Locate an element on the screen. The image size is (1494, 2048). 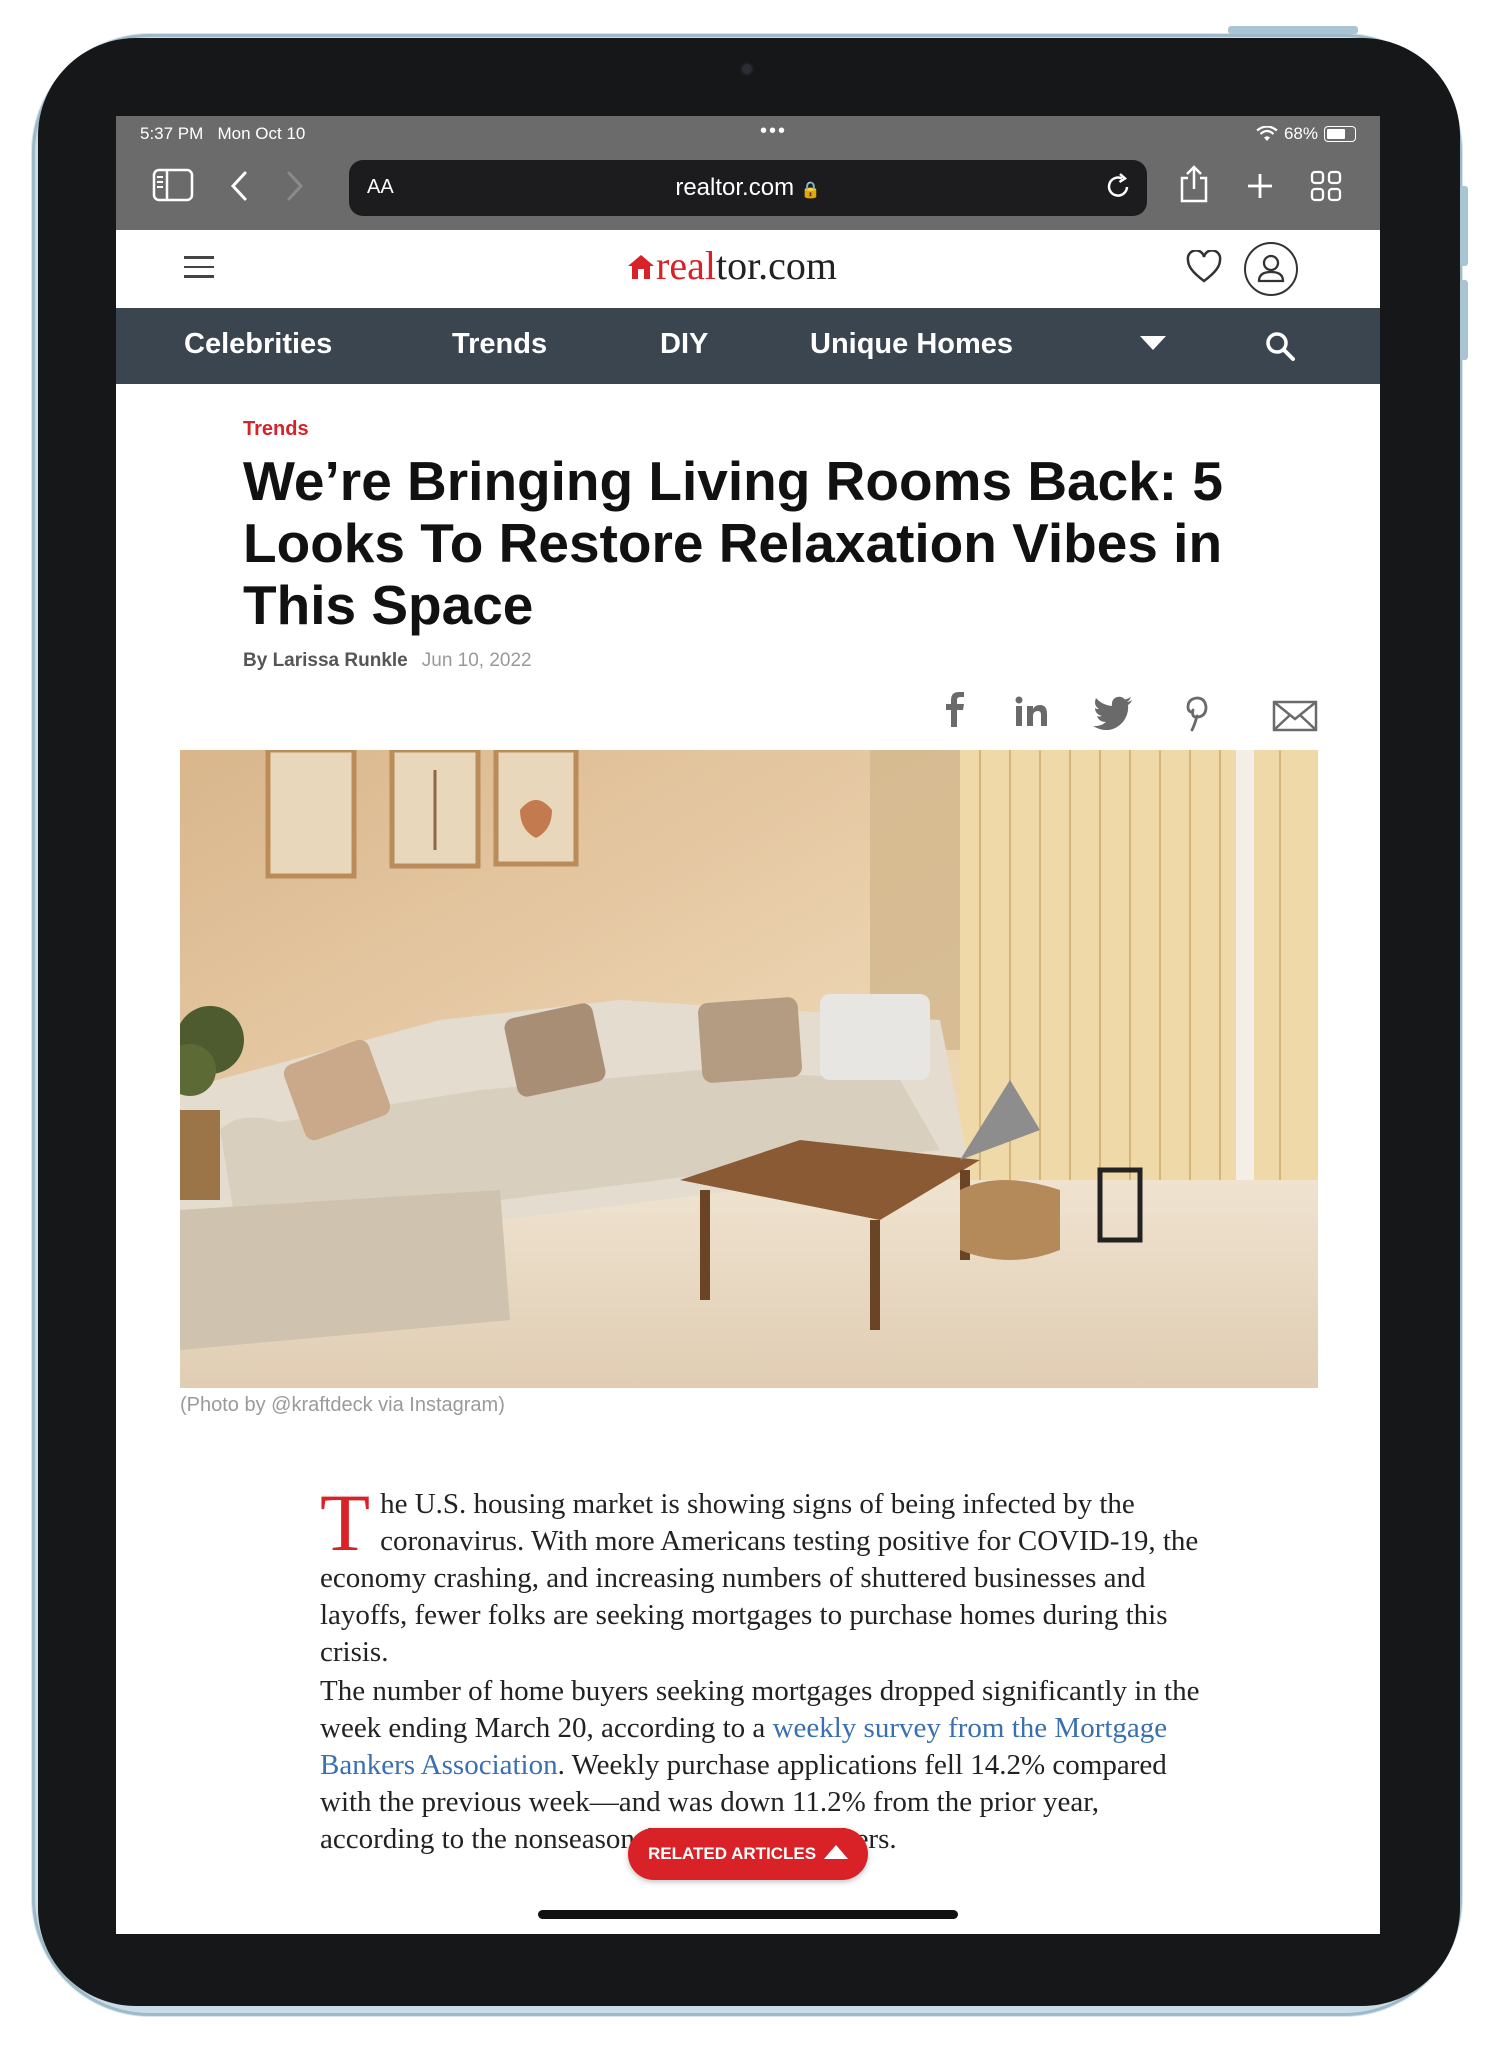
status-bar: 5:37 PM Mon Oct 10 ••• 68% is located at coordinates (748, 133).